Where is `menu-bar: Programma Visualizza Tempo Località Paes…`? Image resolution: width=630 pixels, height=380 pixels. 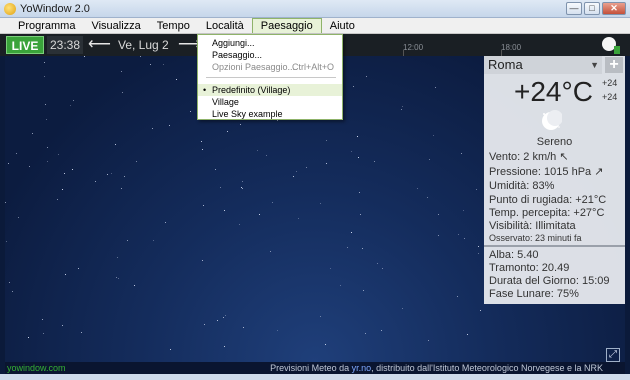
menu-bar: Programma Visualizza Tempo Località Paes… is located at coordinates (315, 26).